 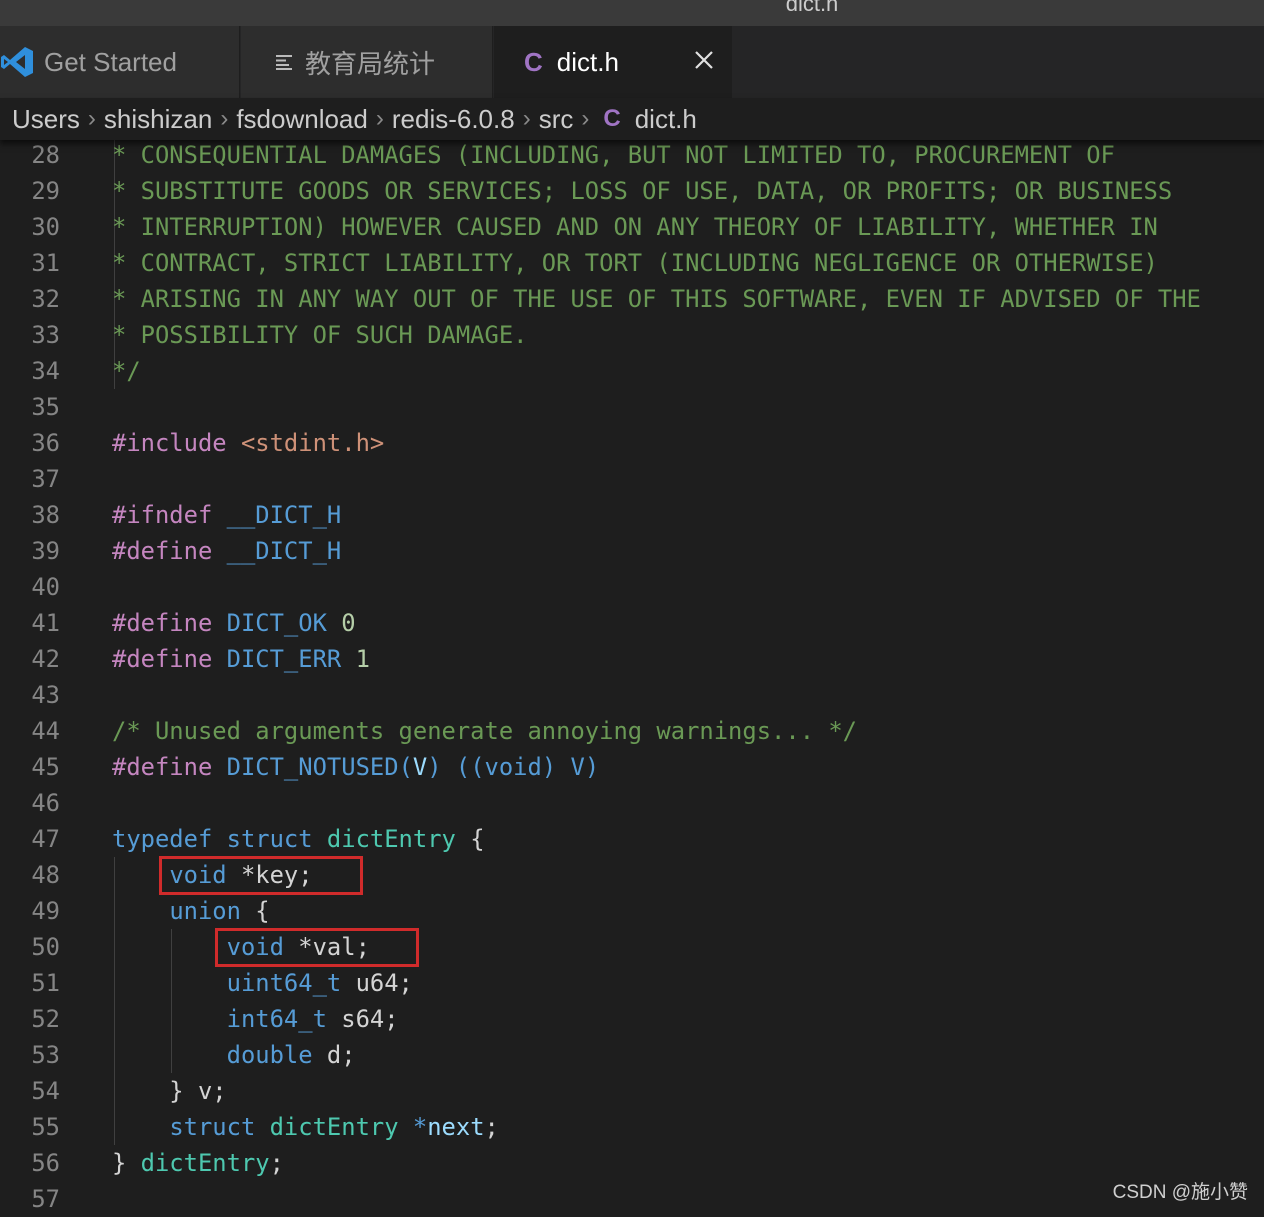 I want to click on code-token: ;, so click(x=276, y=1163).